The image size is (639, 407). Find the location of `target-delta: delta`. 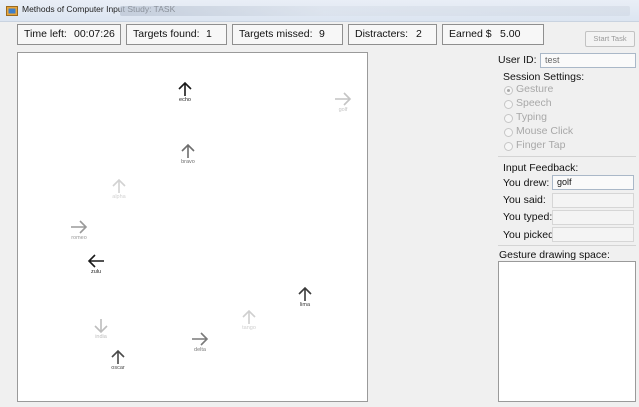

target-delta: delta is located at coordinates (200, 347).